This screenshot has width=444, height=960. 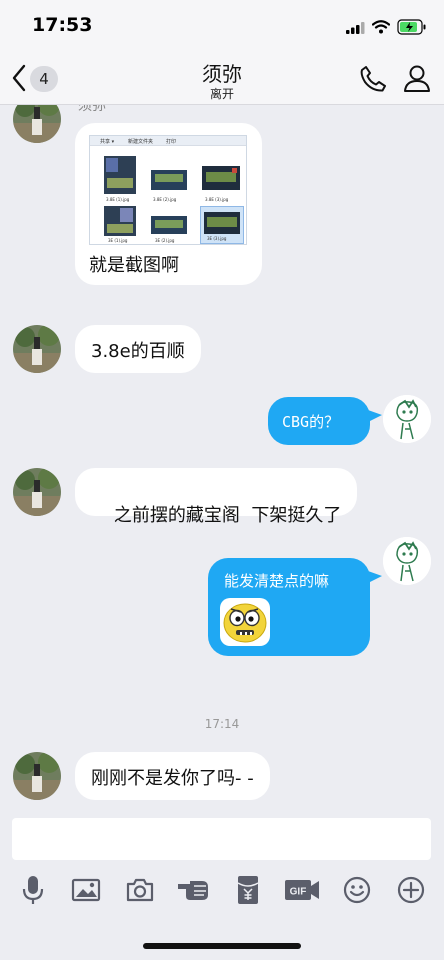 What do you see at coordinates (411, 27) in the screenshot?
I see `battery-charging-icon` at bounding box center [411, 27].